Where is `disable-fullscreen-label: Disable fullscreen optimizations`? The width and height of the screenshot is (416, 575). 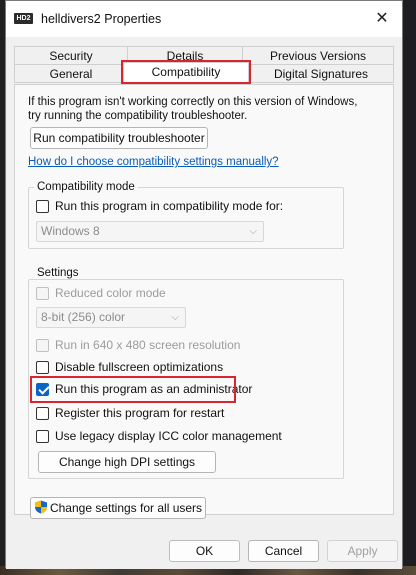 disable-fullscreen-label: Disable fullscreen optimizations is located at coordinates (139, 367).